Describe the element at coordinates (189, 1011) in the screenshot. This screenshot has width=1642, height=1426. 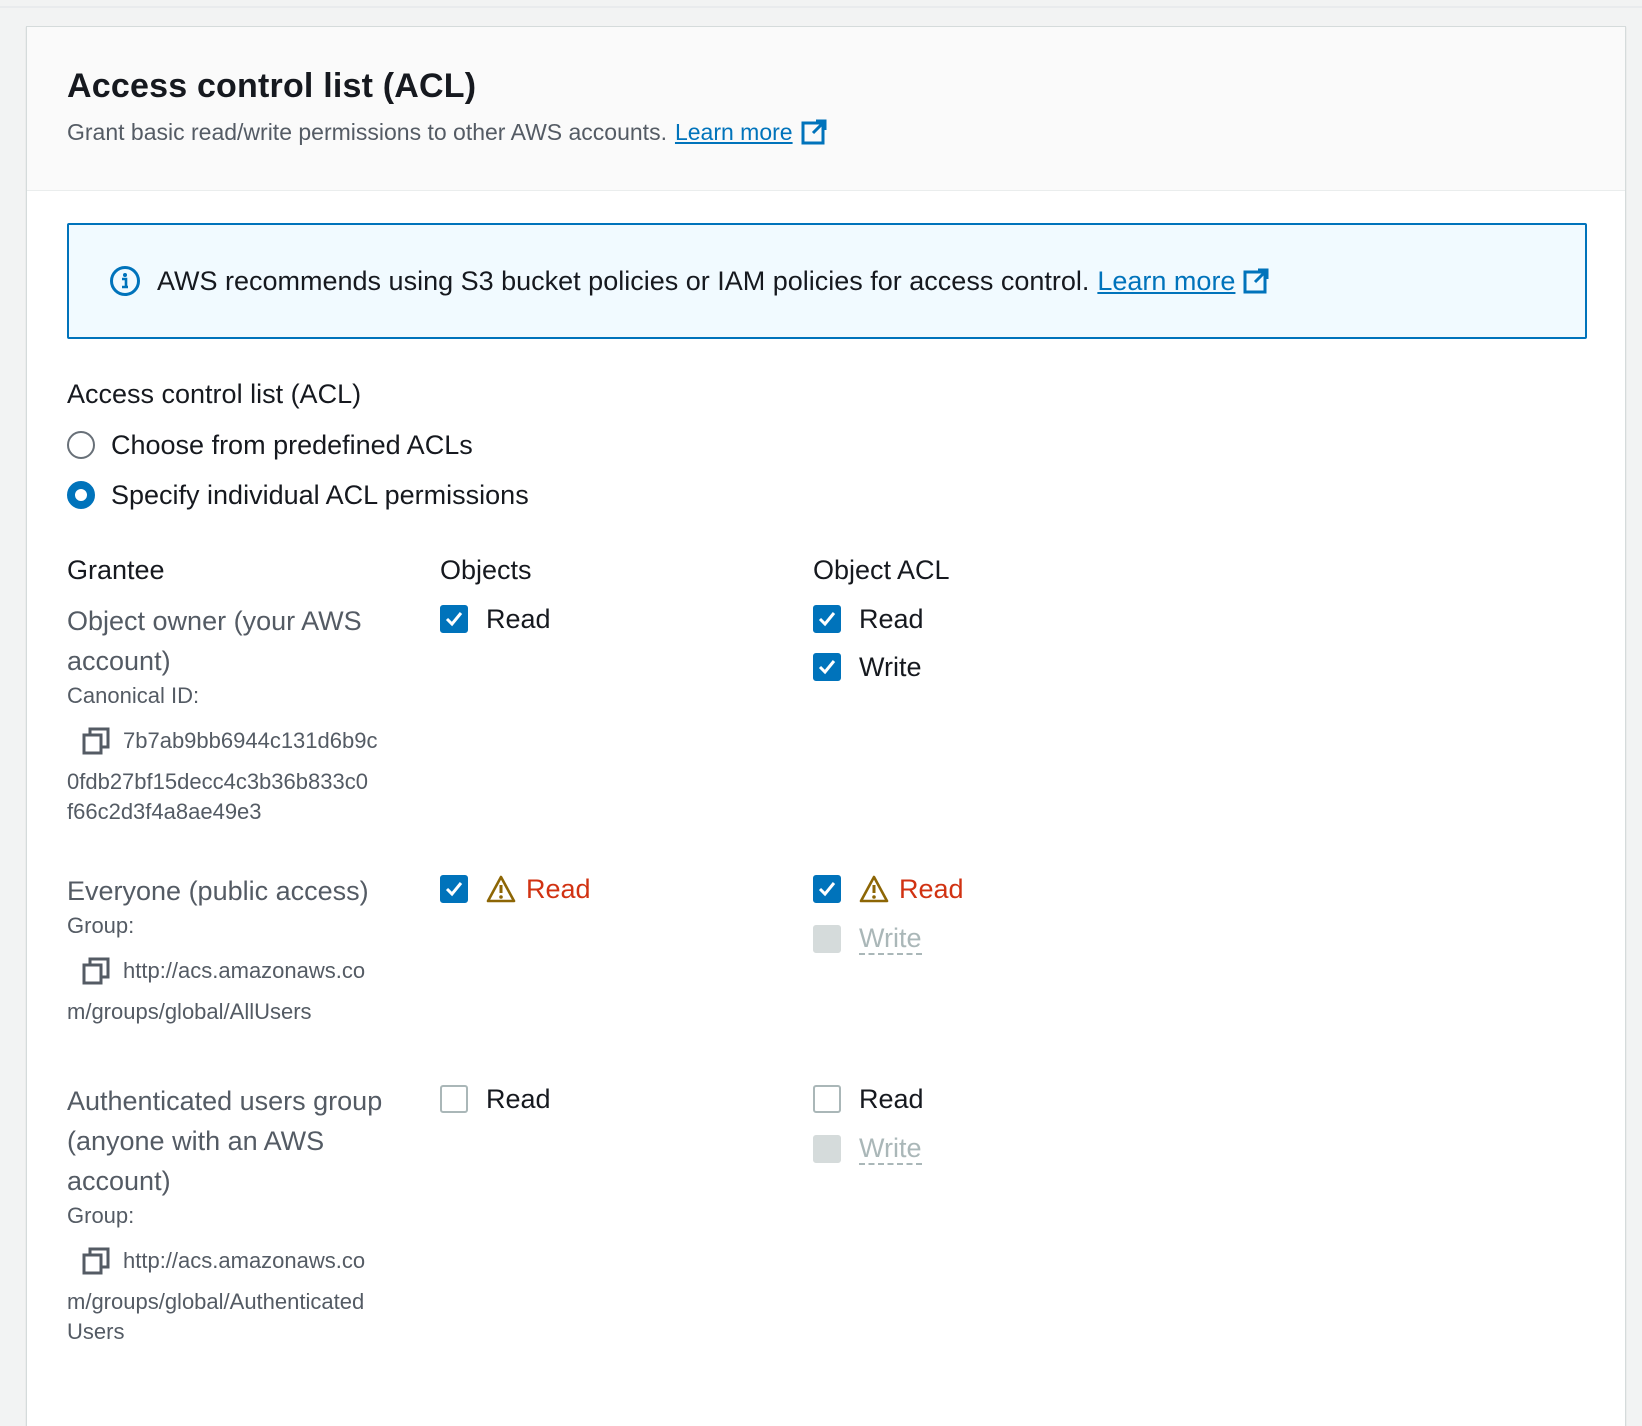
I see `group-uri-line2: m/groups/global/AllUsers` at that location.